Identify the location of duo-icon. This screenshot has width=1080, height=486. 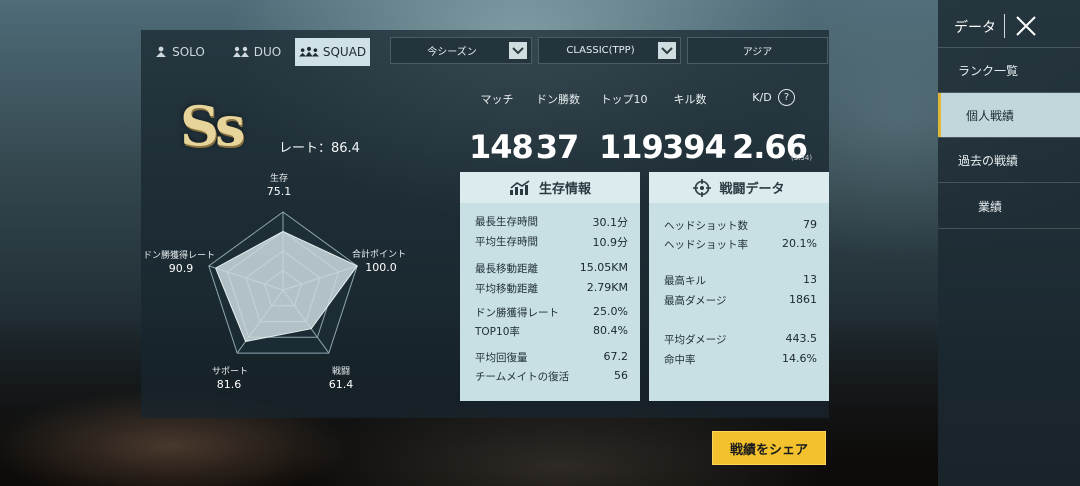
(240, 51).